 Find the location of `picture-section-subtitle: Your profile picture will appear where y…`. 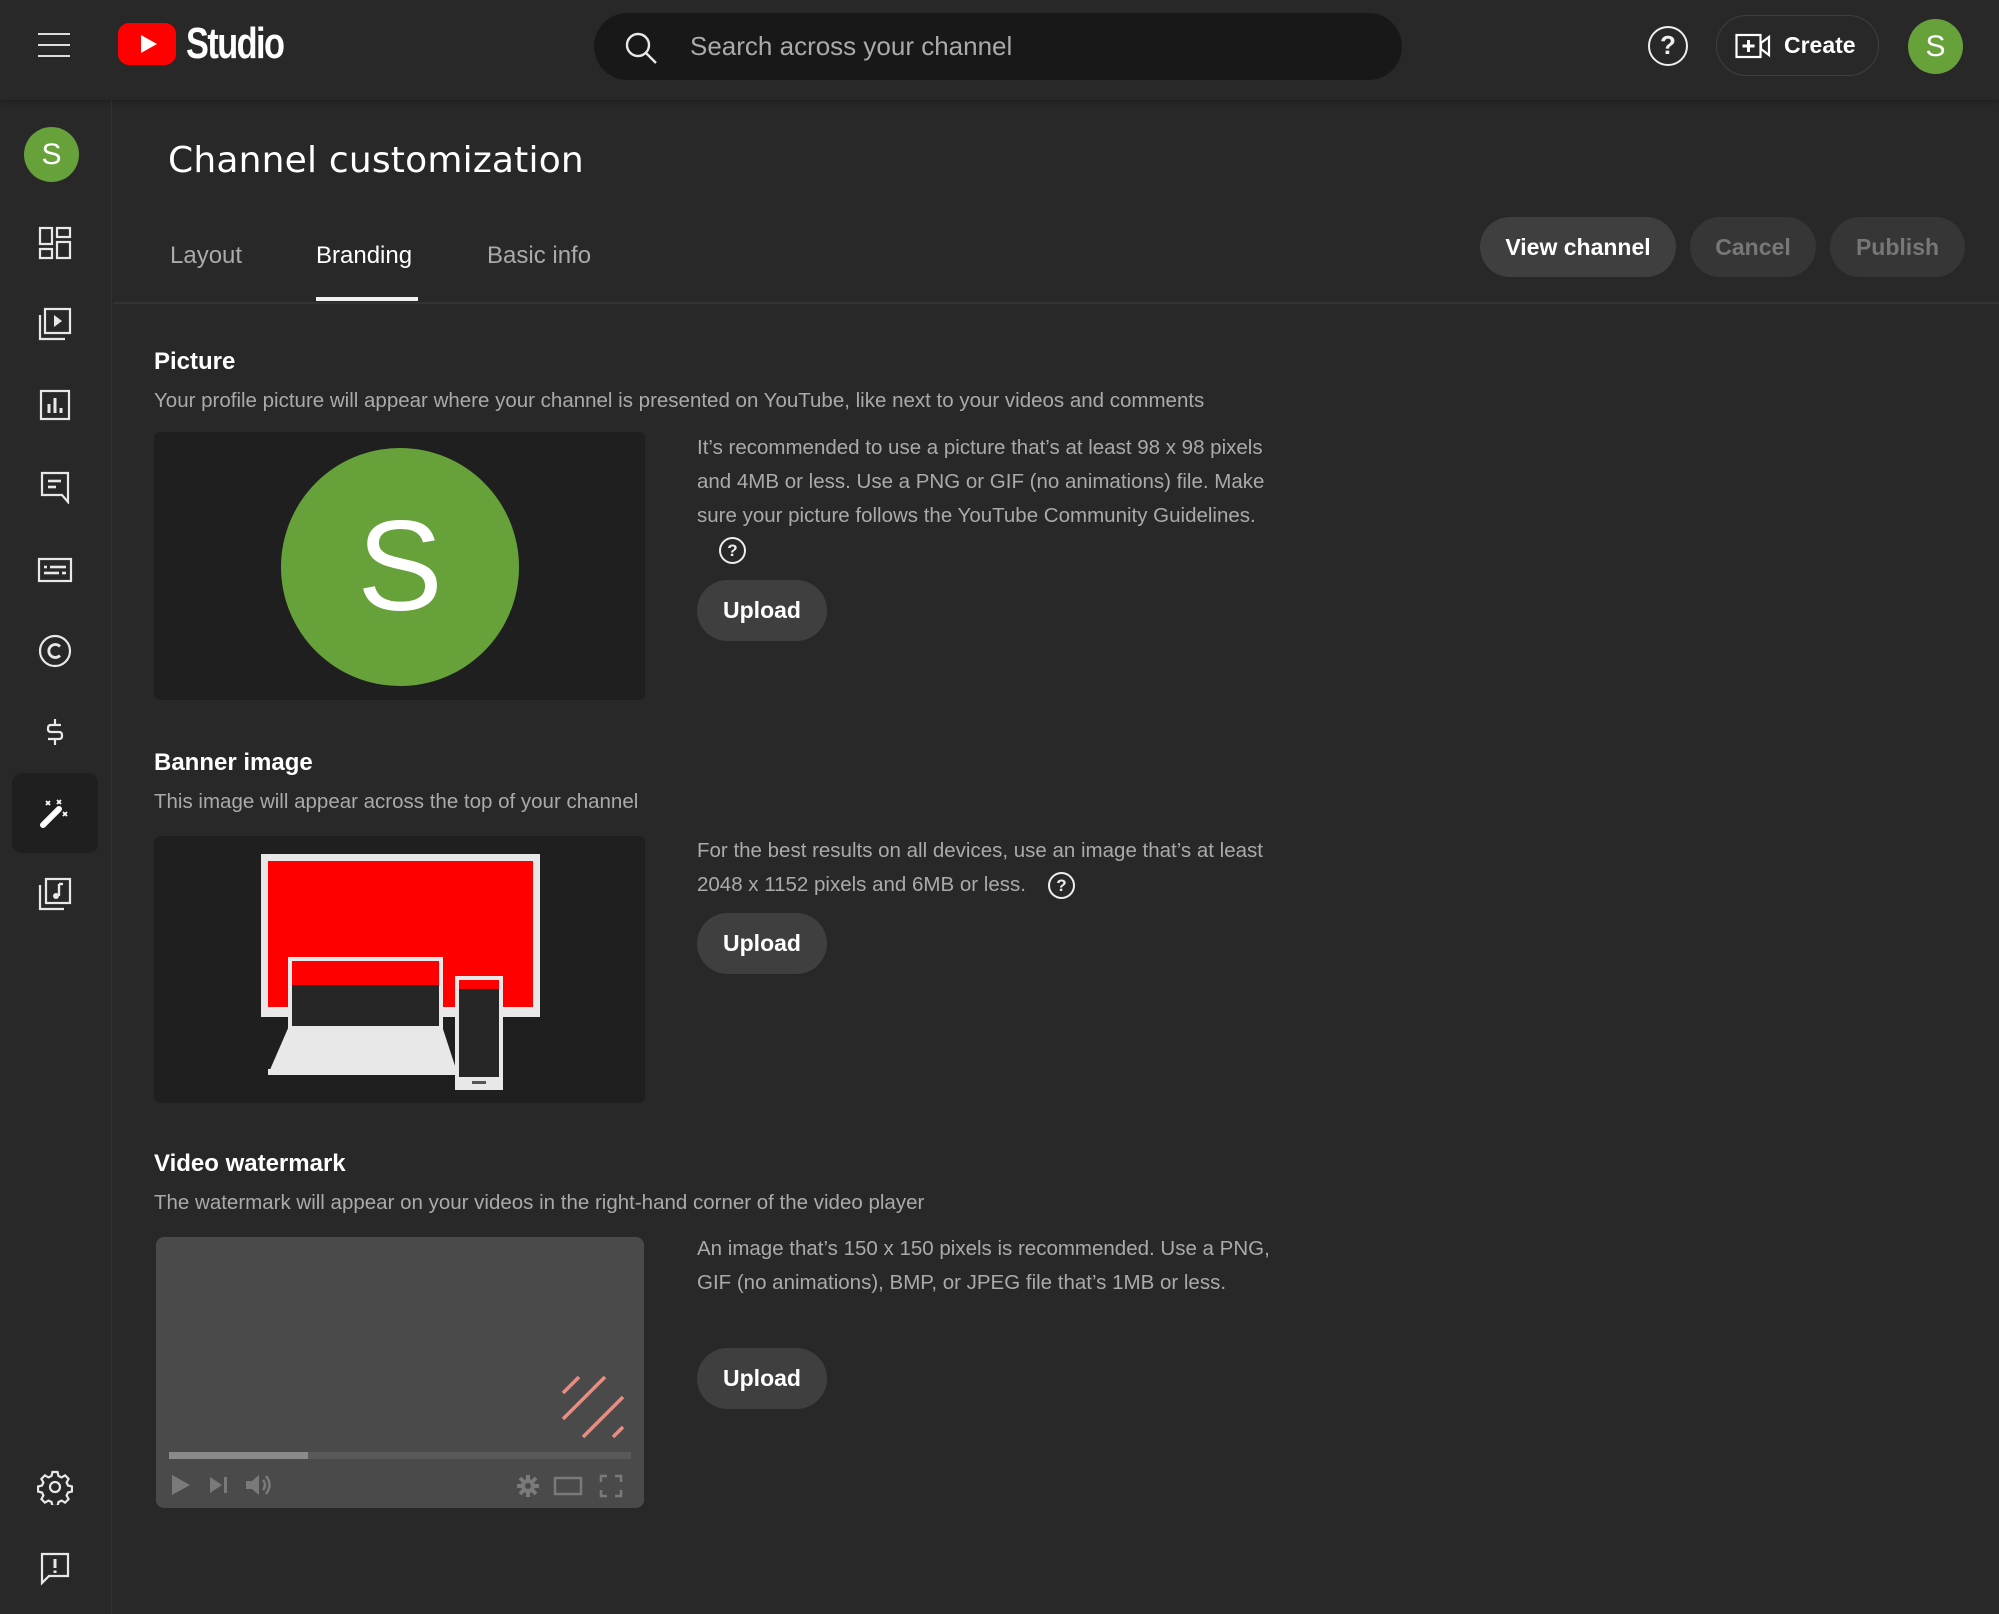

picture-section-subtitle: Your profile picture will appear where y… is located at coordinates (679, 400).